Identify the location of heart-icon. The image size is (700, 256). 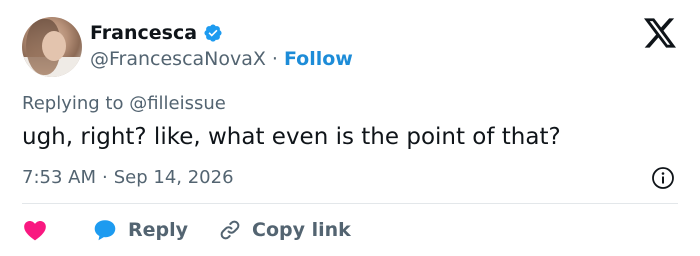
(35, 230).